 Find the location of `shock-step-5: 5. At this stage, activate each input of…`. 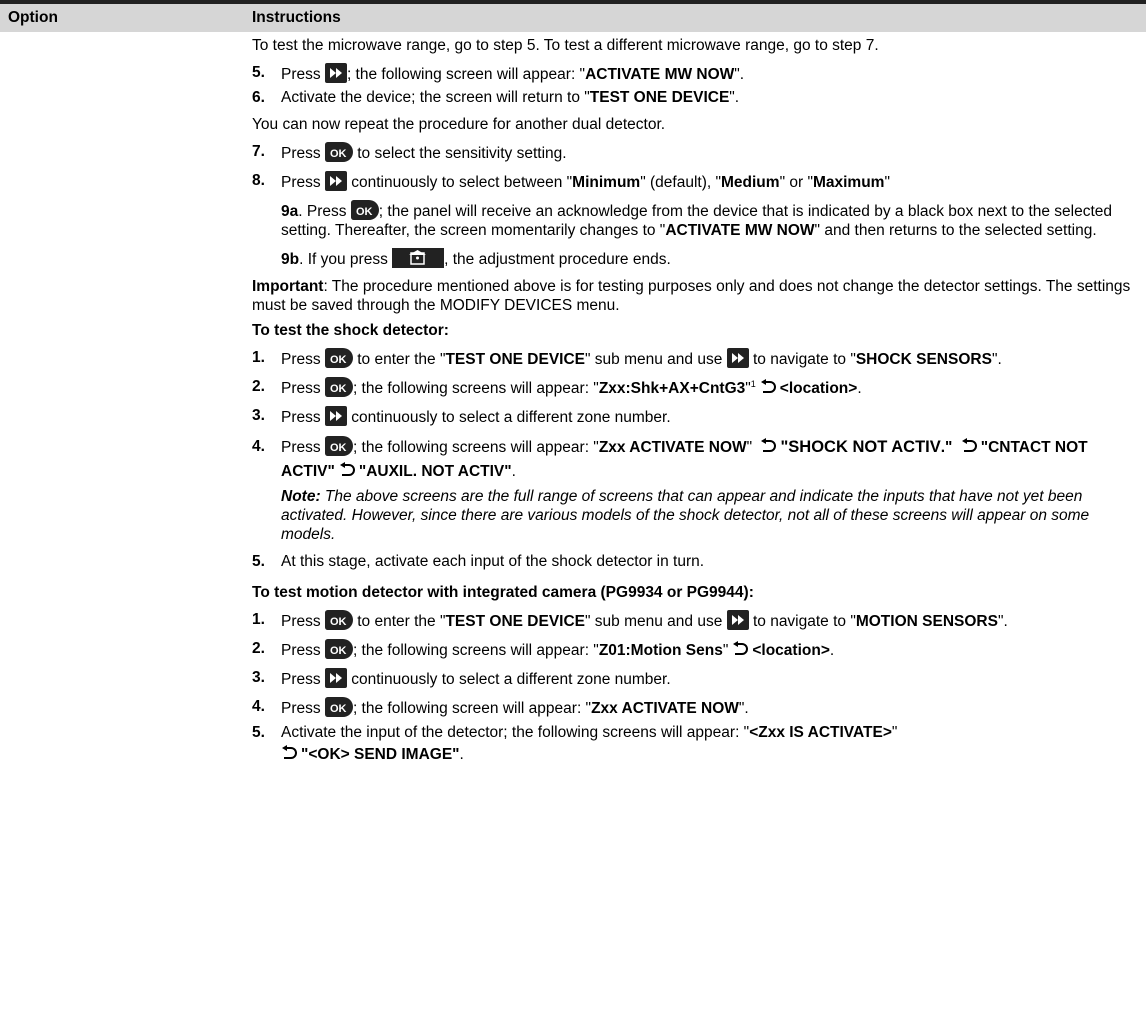

shock-step-5: 5. At this stage, activate each input of… is located at coordinates (478, 561).